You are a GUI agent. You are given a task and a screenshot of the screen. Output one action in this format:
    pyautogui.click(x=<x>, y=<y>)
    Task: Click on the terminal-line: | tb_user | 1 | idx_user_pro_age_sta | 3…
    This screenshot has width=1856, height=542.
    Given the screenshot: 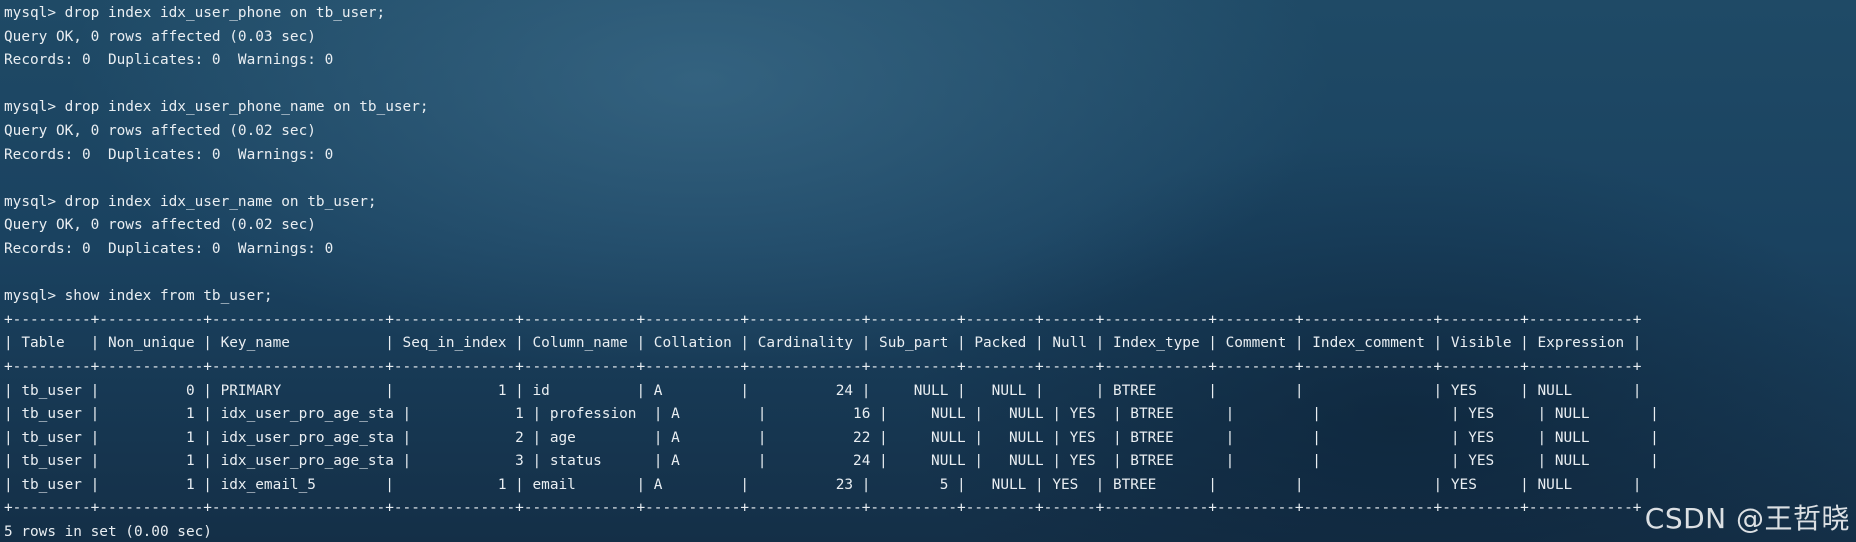 What is the action you would take?
    pyautogui.click(x=831, y=461)
    